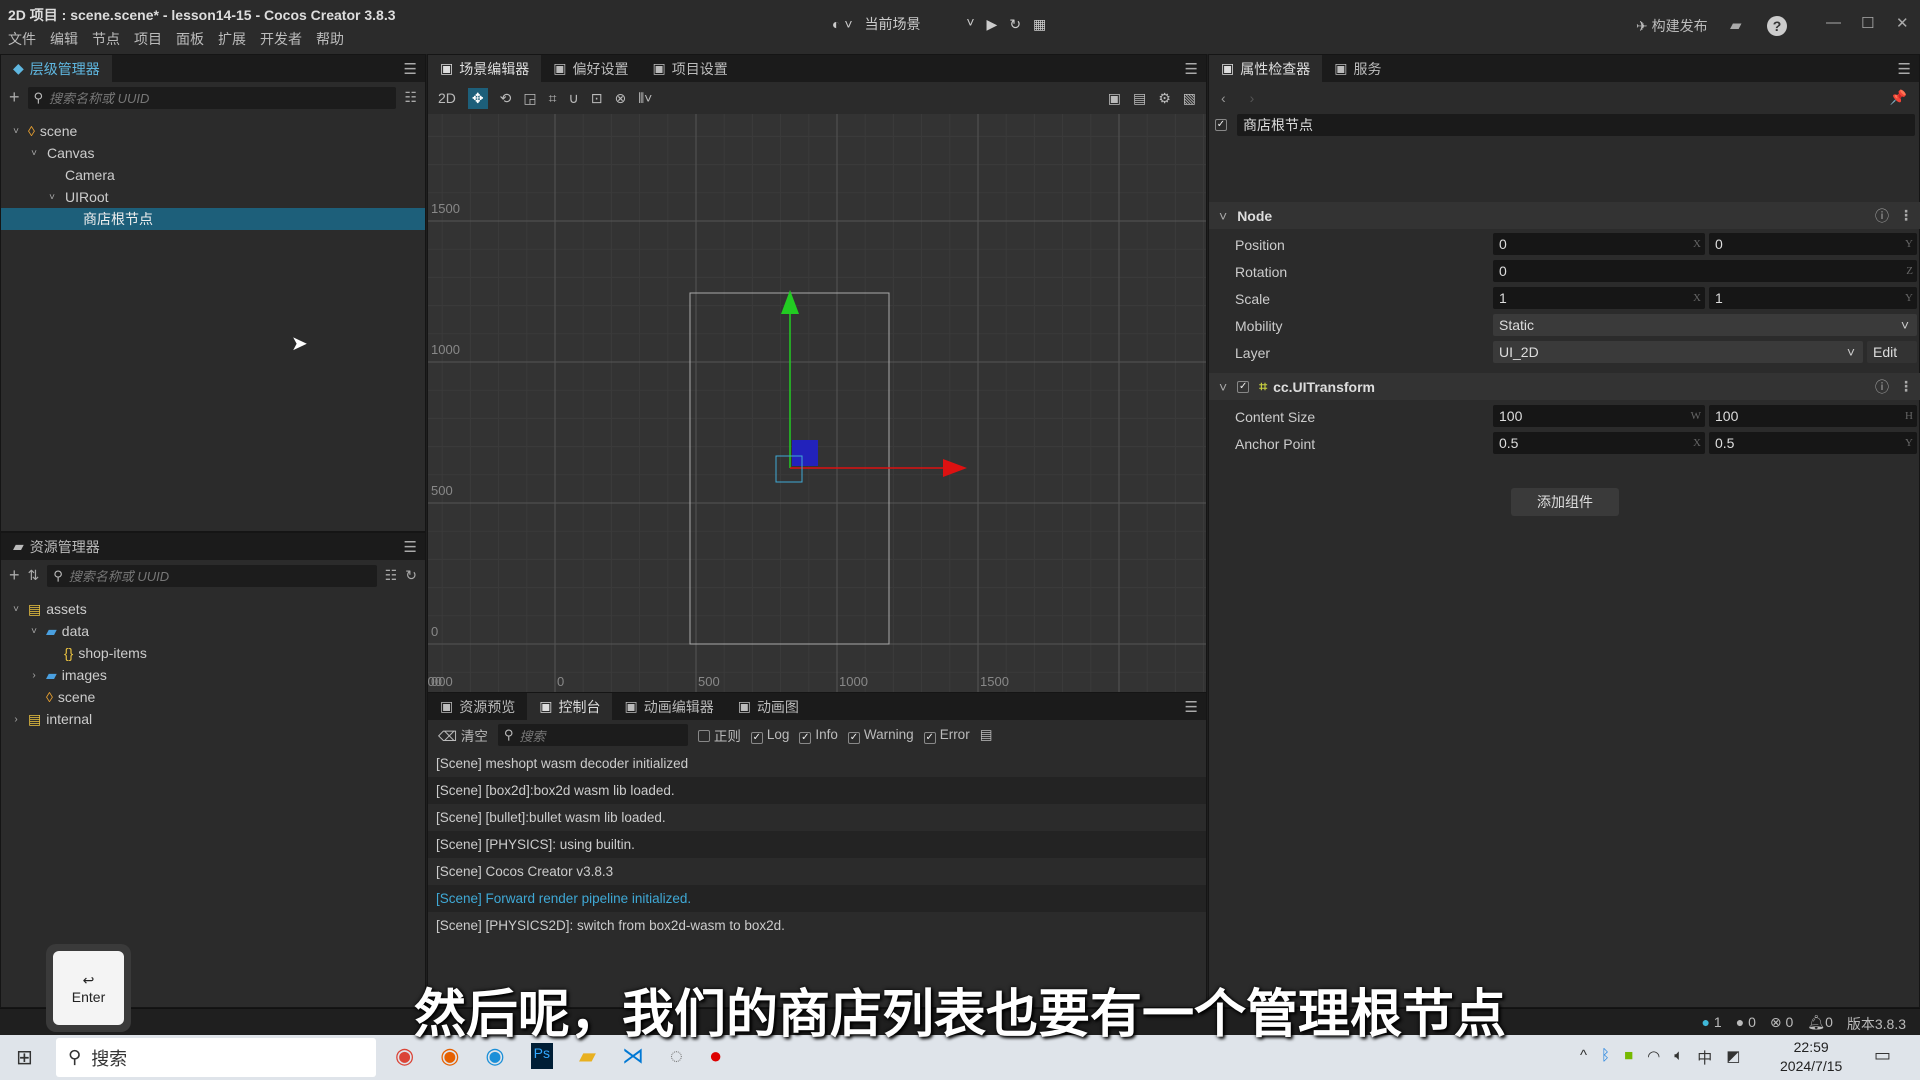 Image resolution: width=1920 pixels, height=1080 pixels. I want to click on forward-icon: ›, so click(1252, 98).